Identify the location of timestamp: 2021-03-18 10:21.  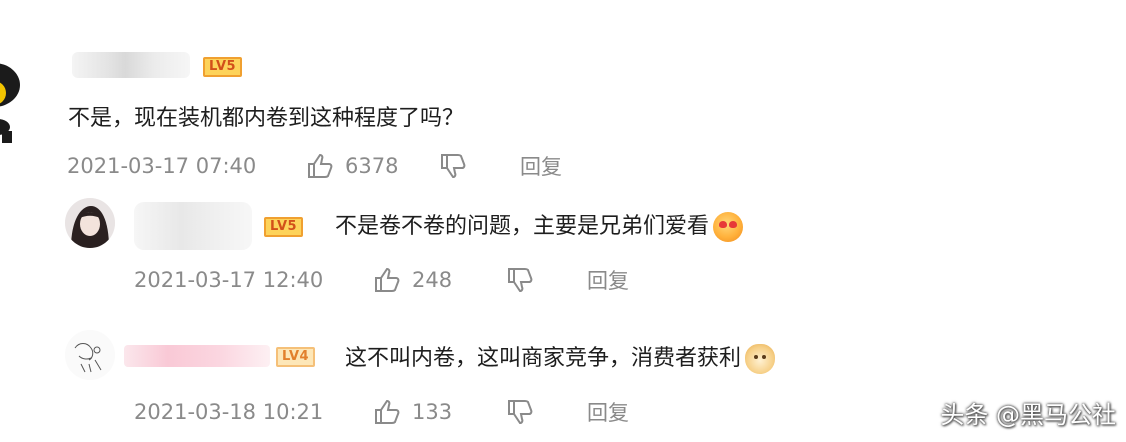
(229, 412).